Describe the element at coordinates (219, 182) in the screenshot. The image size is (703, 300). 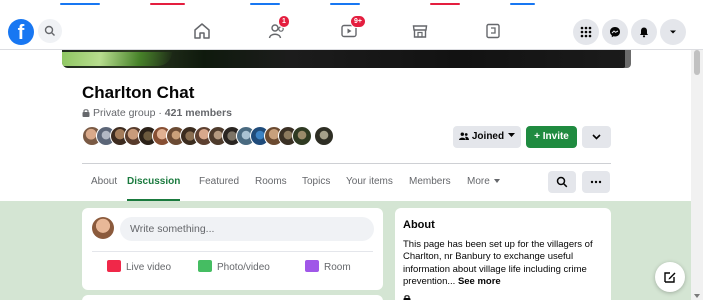
I see `tab-featured: Featured` at that location.